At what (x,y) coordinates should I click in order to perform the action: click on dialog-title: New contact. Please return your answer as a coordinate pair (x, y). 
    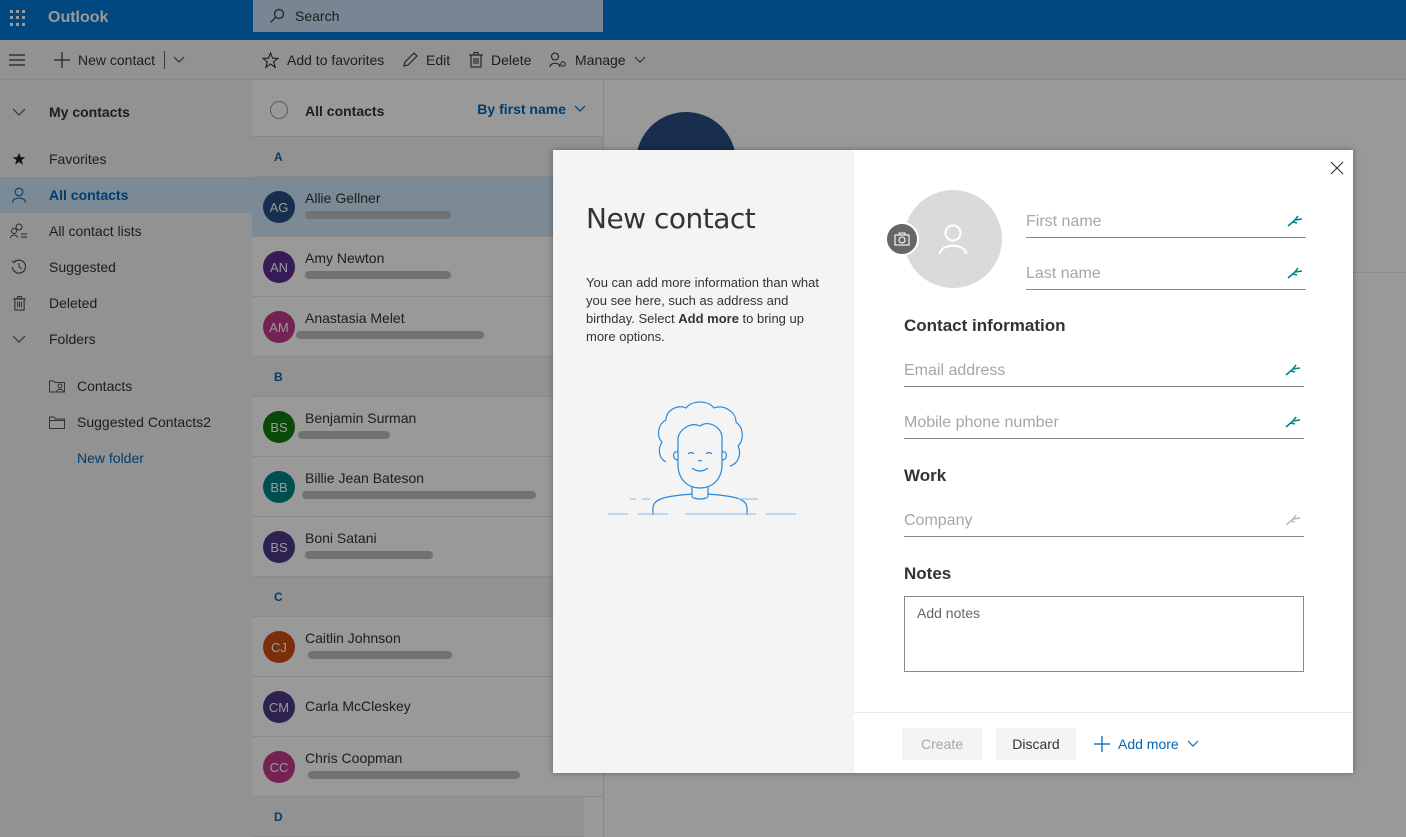
    Looking at the image, I should click on (671, 218).